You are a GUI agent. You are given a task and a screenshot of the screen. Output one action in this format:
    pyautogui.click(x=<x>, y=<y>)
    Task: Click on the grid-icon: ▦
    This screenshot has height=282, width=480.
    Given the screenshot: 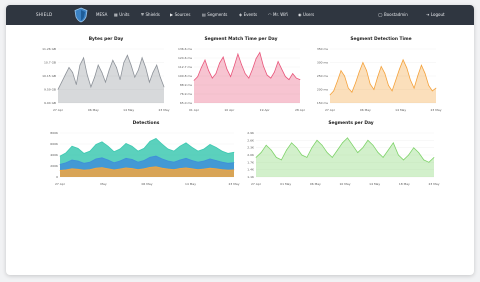 What is the action you would take?
    pyautogui.click(x=116, y=14)
    